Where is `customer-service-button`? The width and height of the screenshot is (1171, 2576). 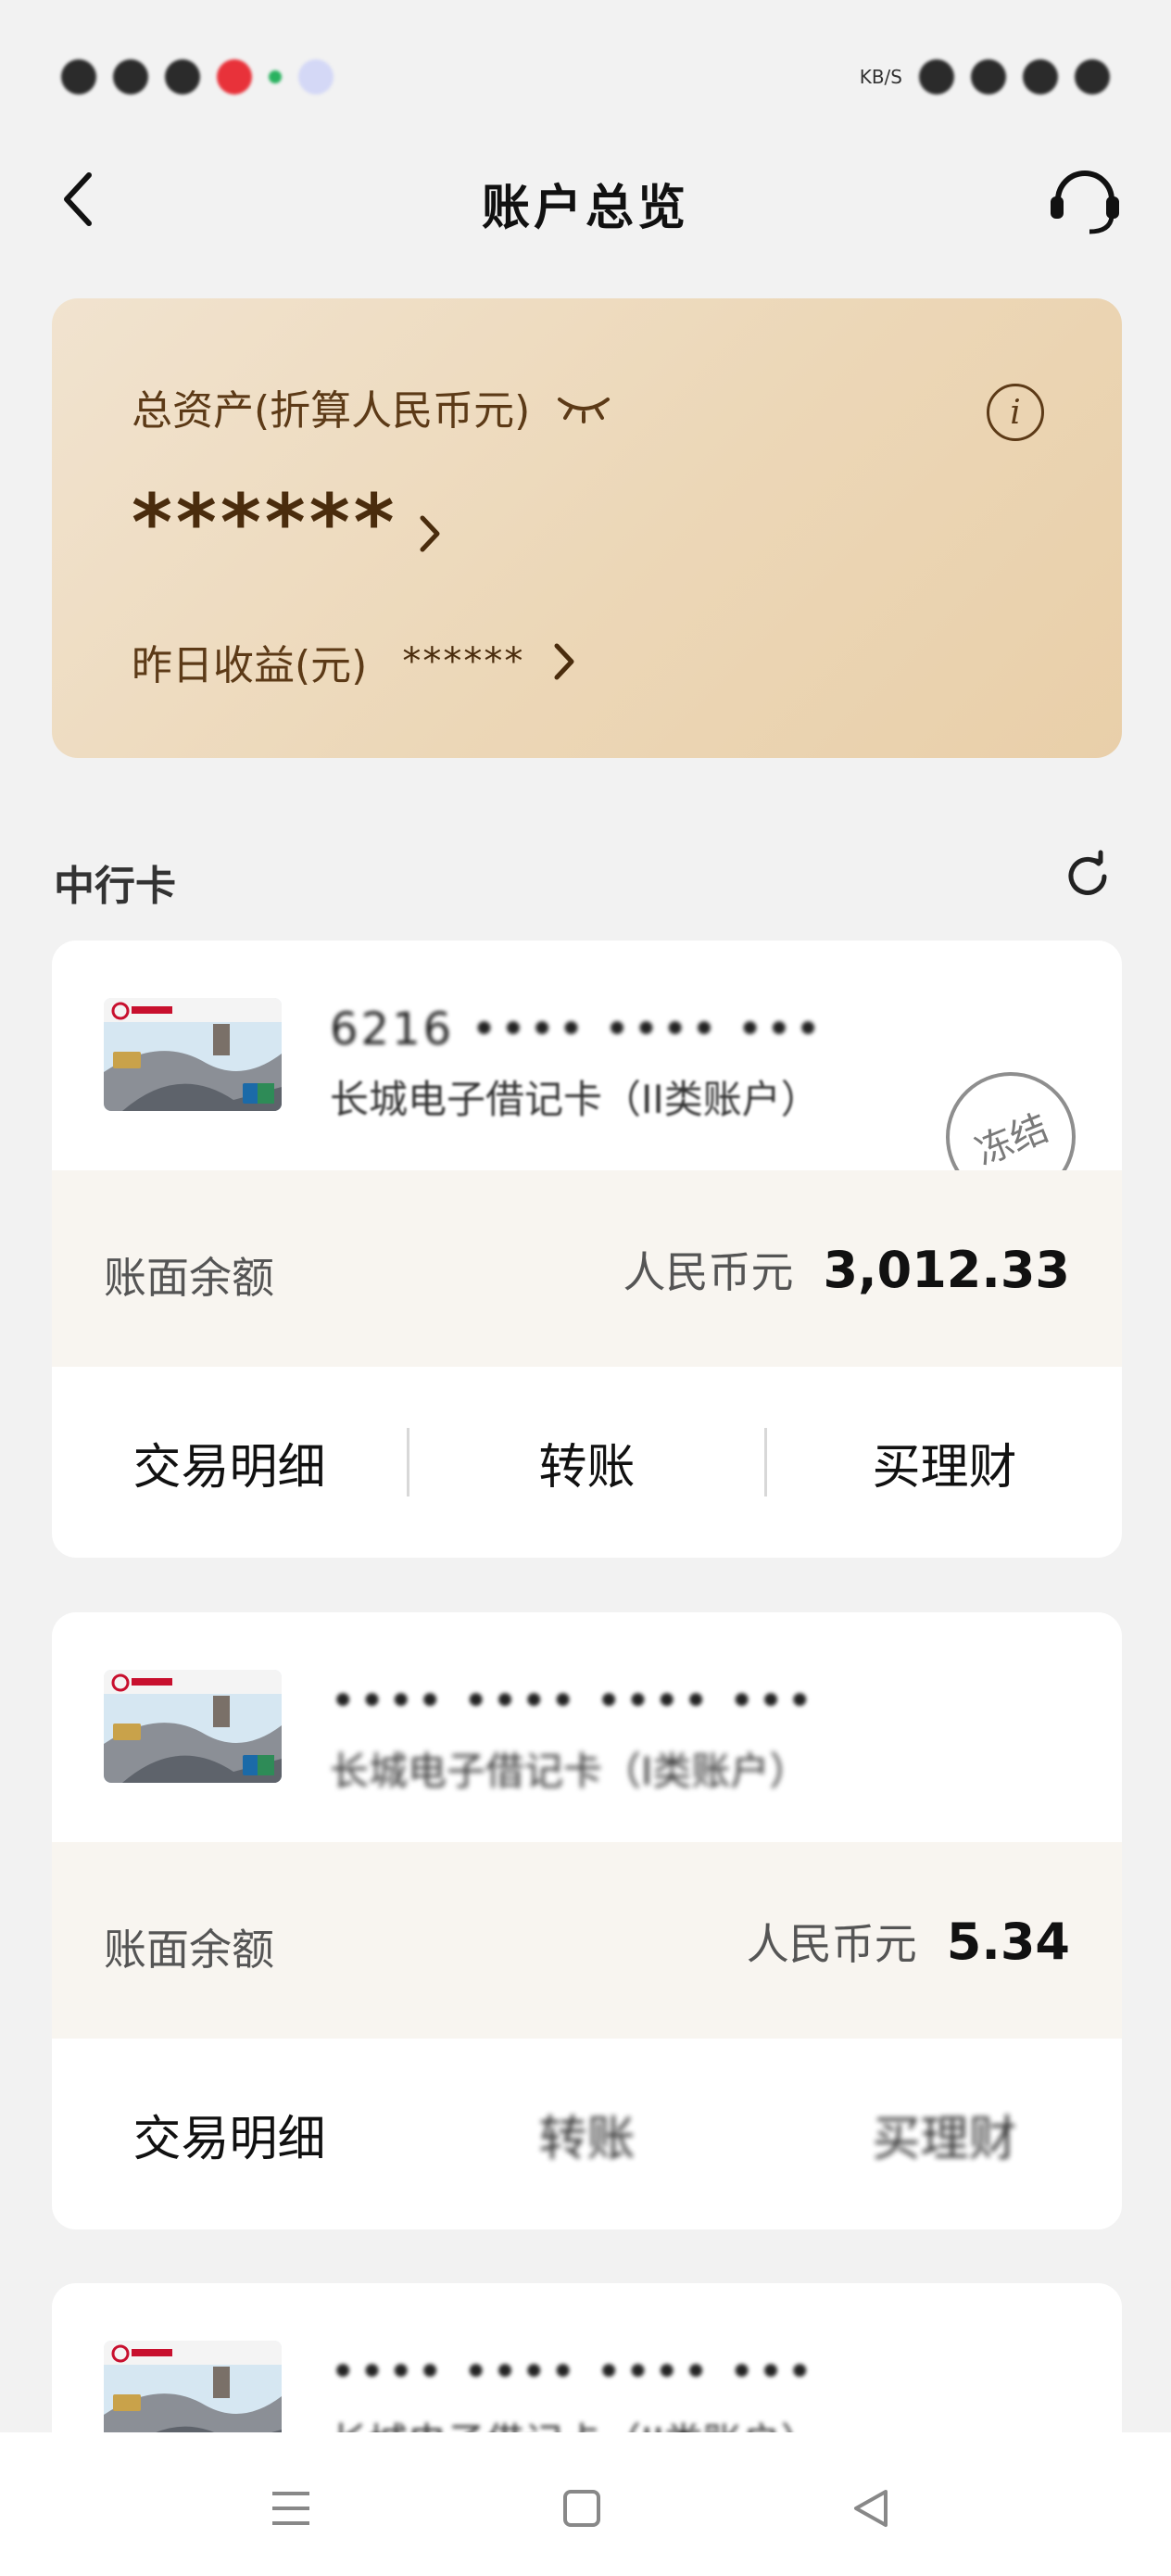
customer-service-button is located at coordinates (1085, 200).